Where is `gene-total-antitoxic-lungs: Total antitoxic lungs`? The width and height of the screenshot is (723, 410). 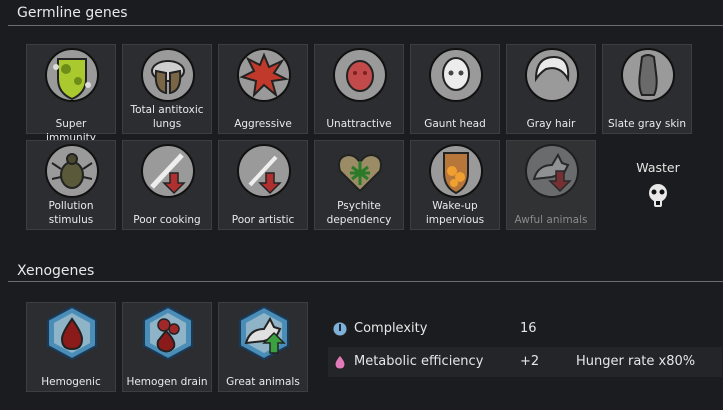
gene-total-antitoxic-lungs: Total antitoxic lungs is located at coordinates (167, 89).